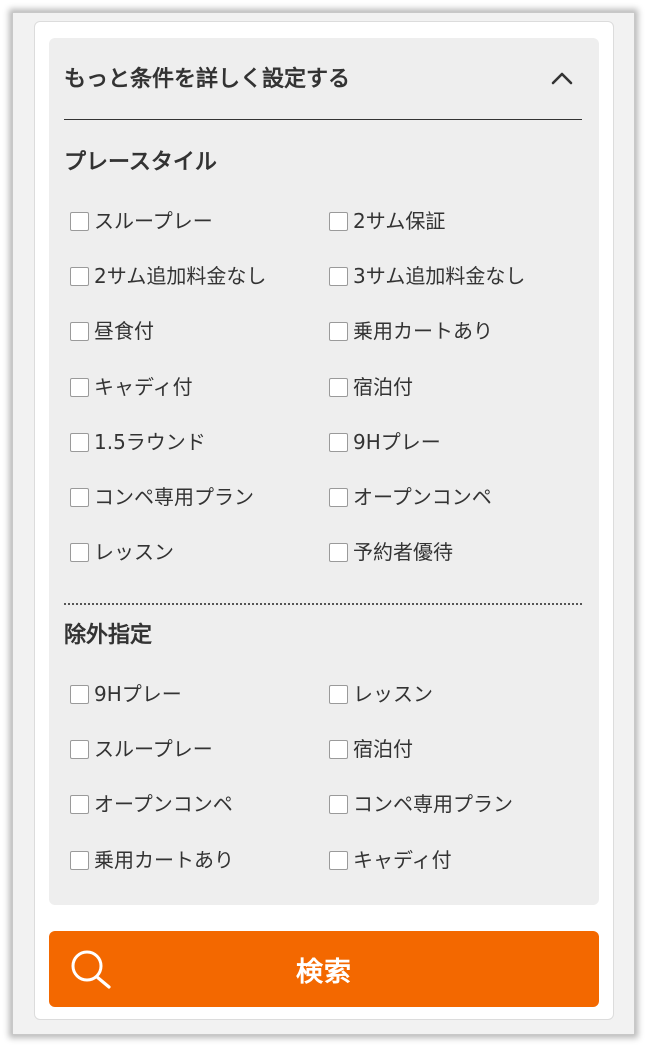  I want to click on chevron-up-icon, so click(562, 78).